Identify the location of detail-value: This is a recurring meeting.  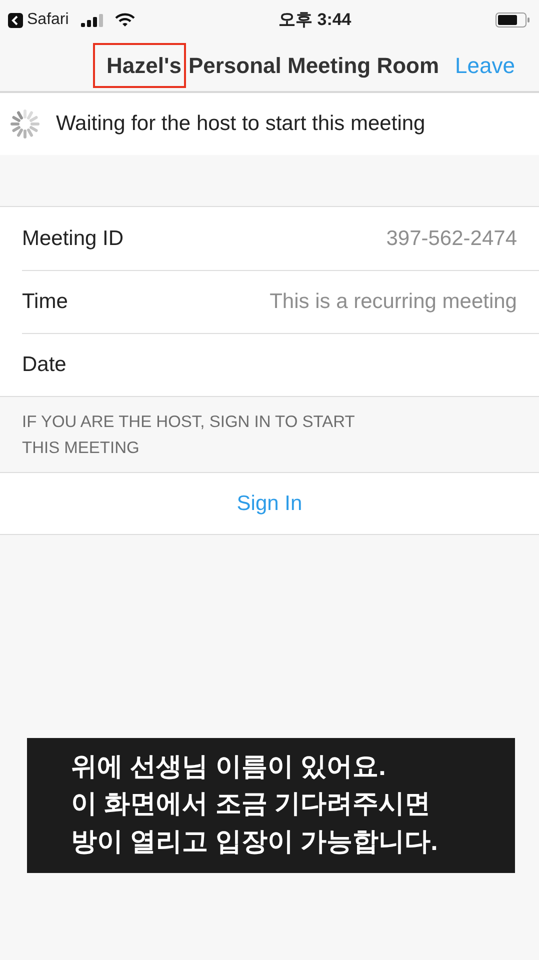
(393, 302).